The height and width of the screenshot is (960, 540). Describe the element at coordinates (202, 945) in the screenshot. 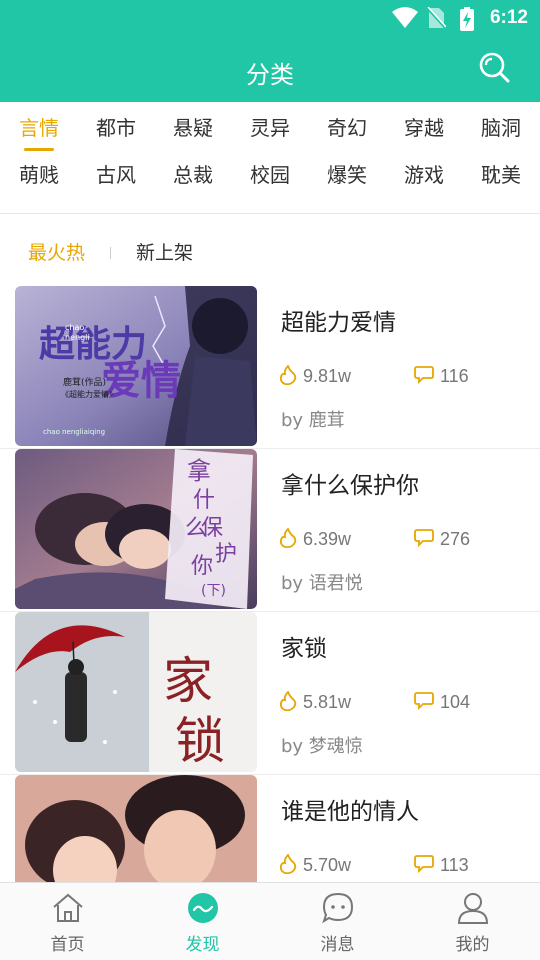

I see `nav-discover-label: 发现` at that location.